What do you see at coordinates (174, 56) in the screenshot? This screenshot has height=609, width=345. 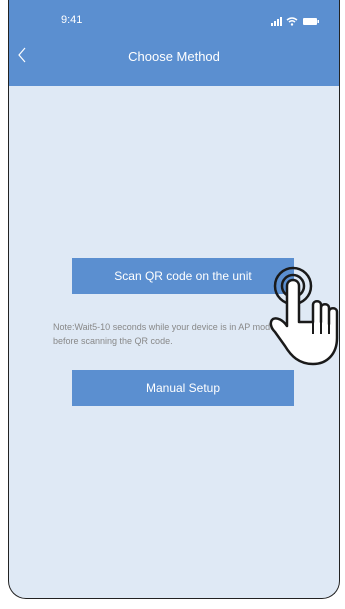 I see `page-title: Choose Method` at bounding box center [174, 56].